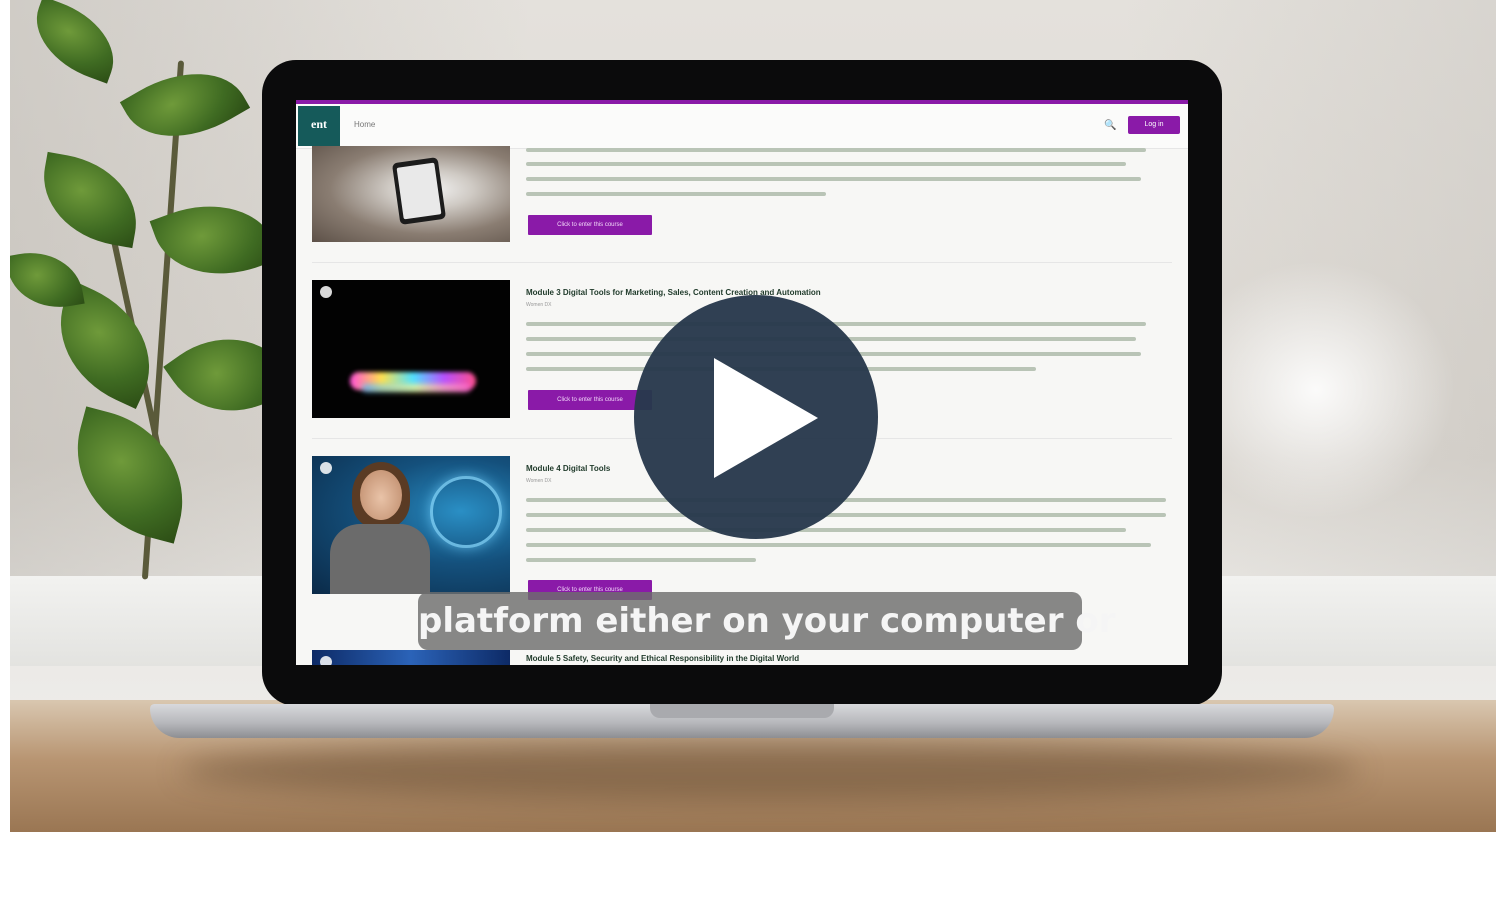 This screenshot has height=906, width=1496. What do you see at coordinates (770, 770) in the screenshot?
I see `laptop-shadow` at bounding box center [770, 770].